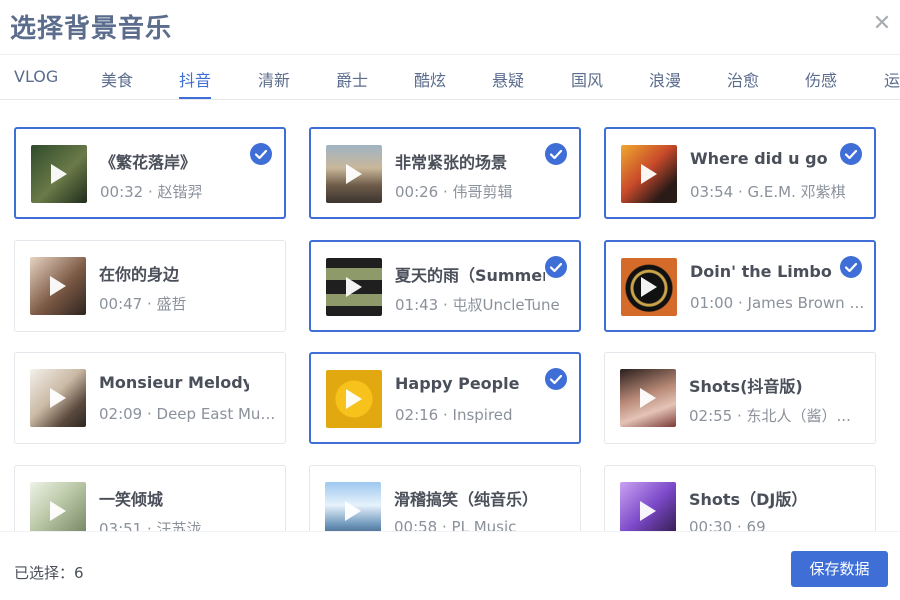 This screenshot has width=900, height=600. Describe the element at coordinates (36, 76) in the screenshot. I see `tab-vlog: VLOG` at that location.